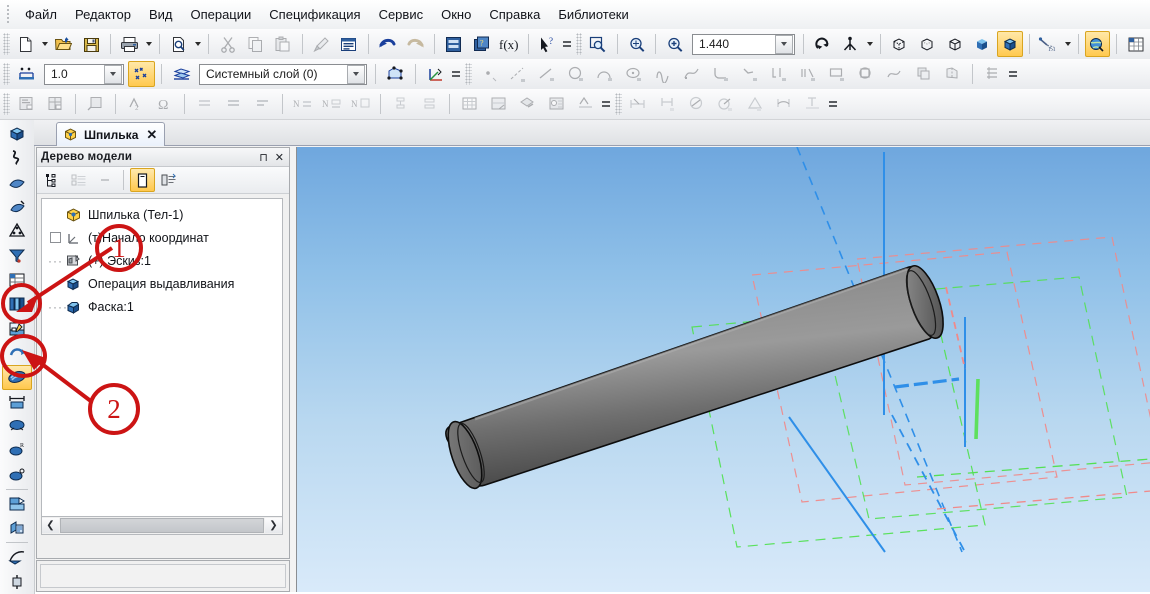 Image resolution: width=1150 pixels, height=594 pixels. I want to click on context-help-button: ?, so click(548, 44).